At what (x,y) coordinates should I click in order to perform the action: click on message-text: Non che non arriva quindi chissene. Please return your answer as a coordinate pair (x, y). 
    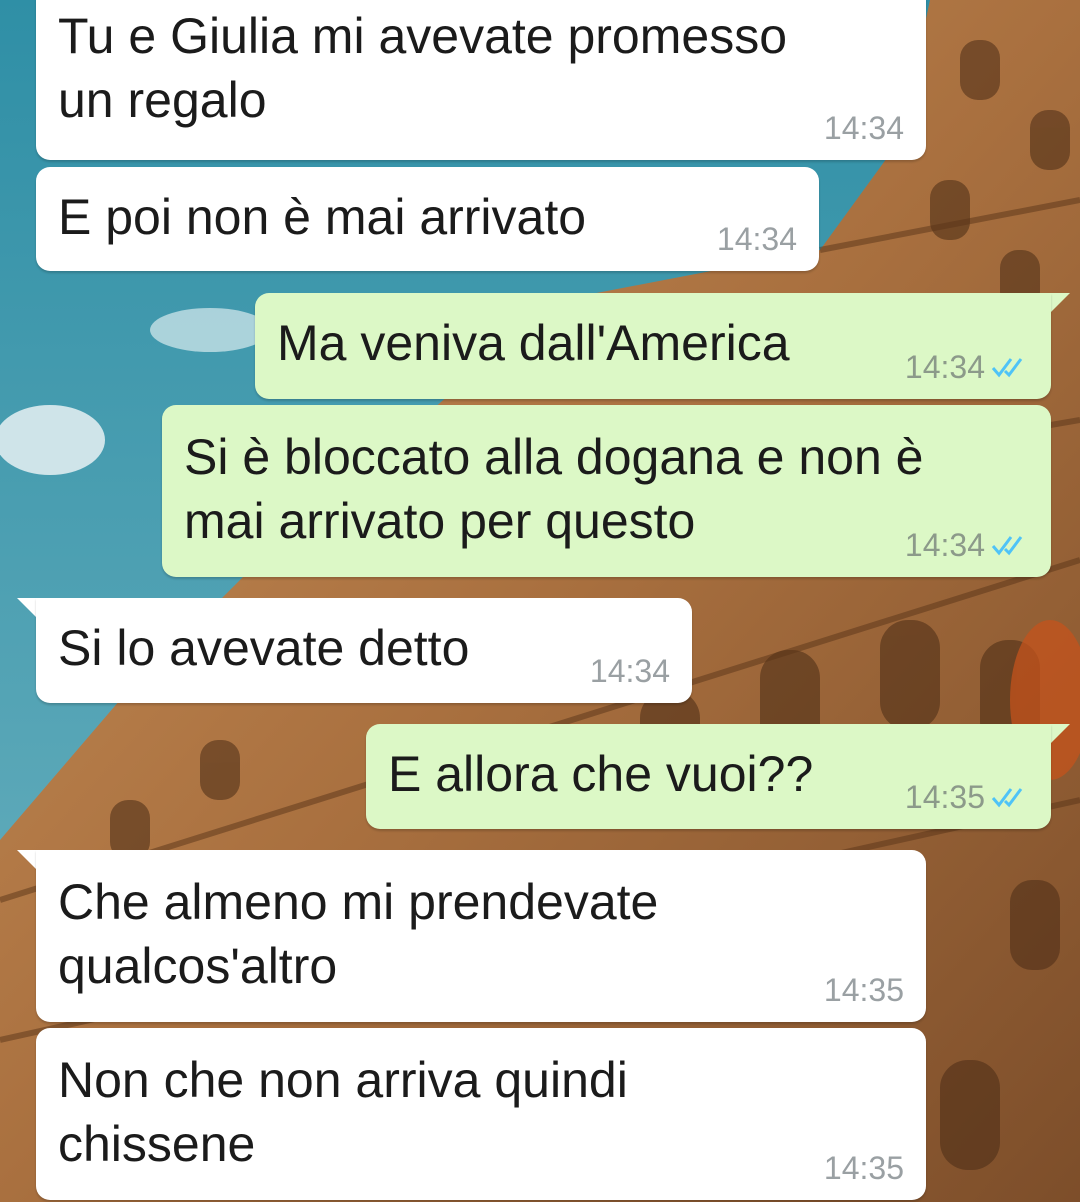
    Looking at the image, I should click on (343, 1112).